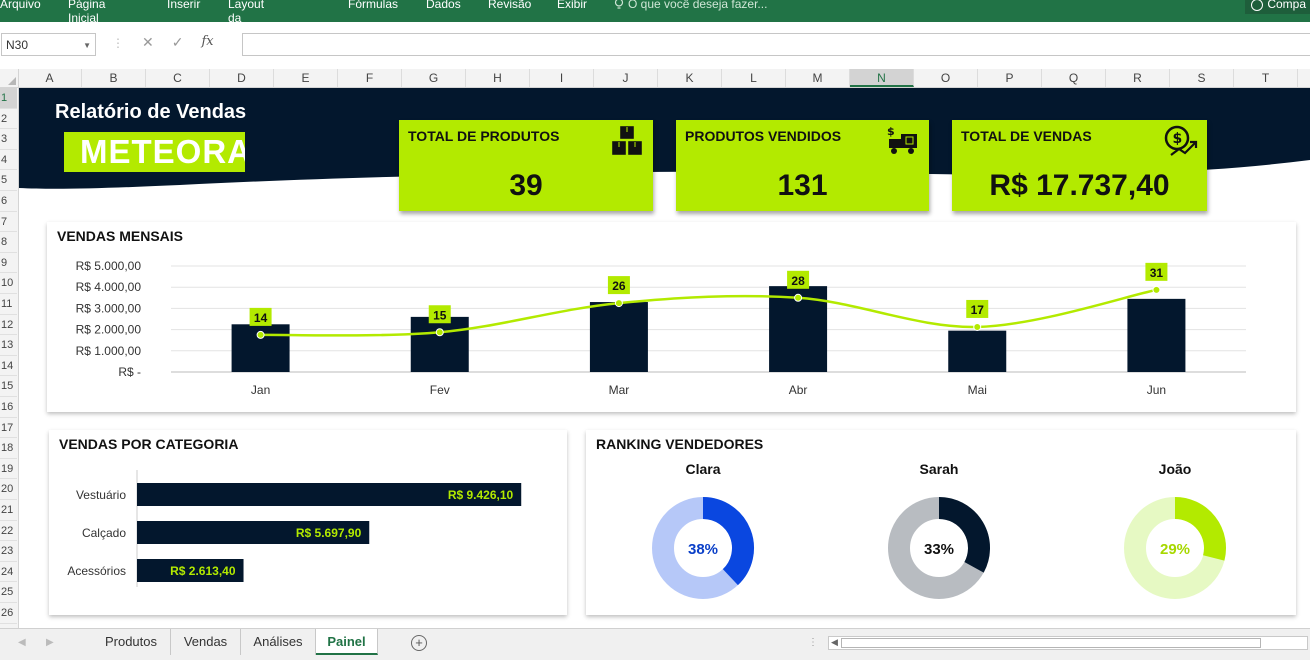 This screenshot has width=1310, height=660. Describe the element at coordinates (977, 326) in the screenshot. I see `line-point-mai` at that location.